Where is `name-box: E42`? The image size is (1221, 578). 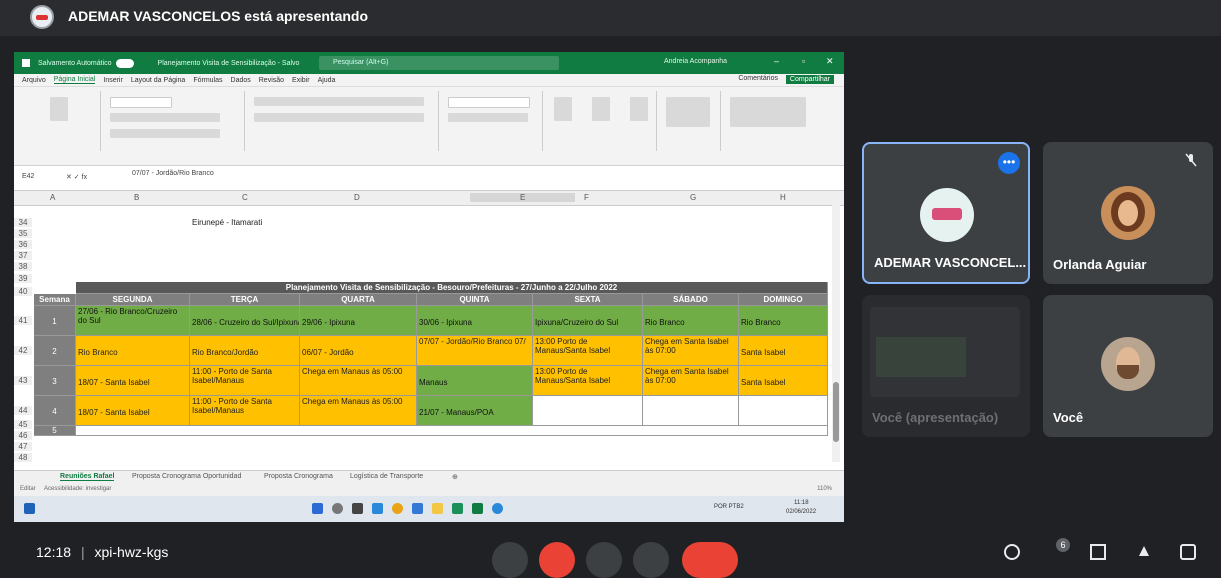
name-box: E42 is located at coordinates (28, 176).